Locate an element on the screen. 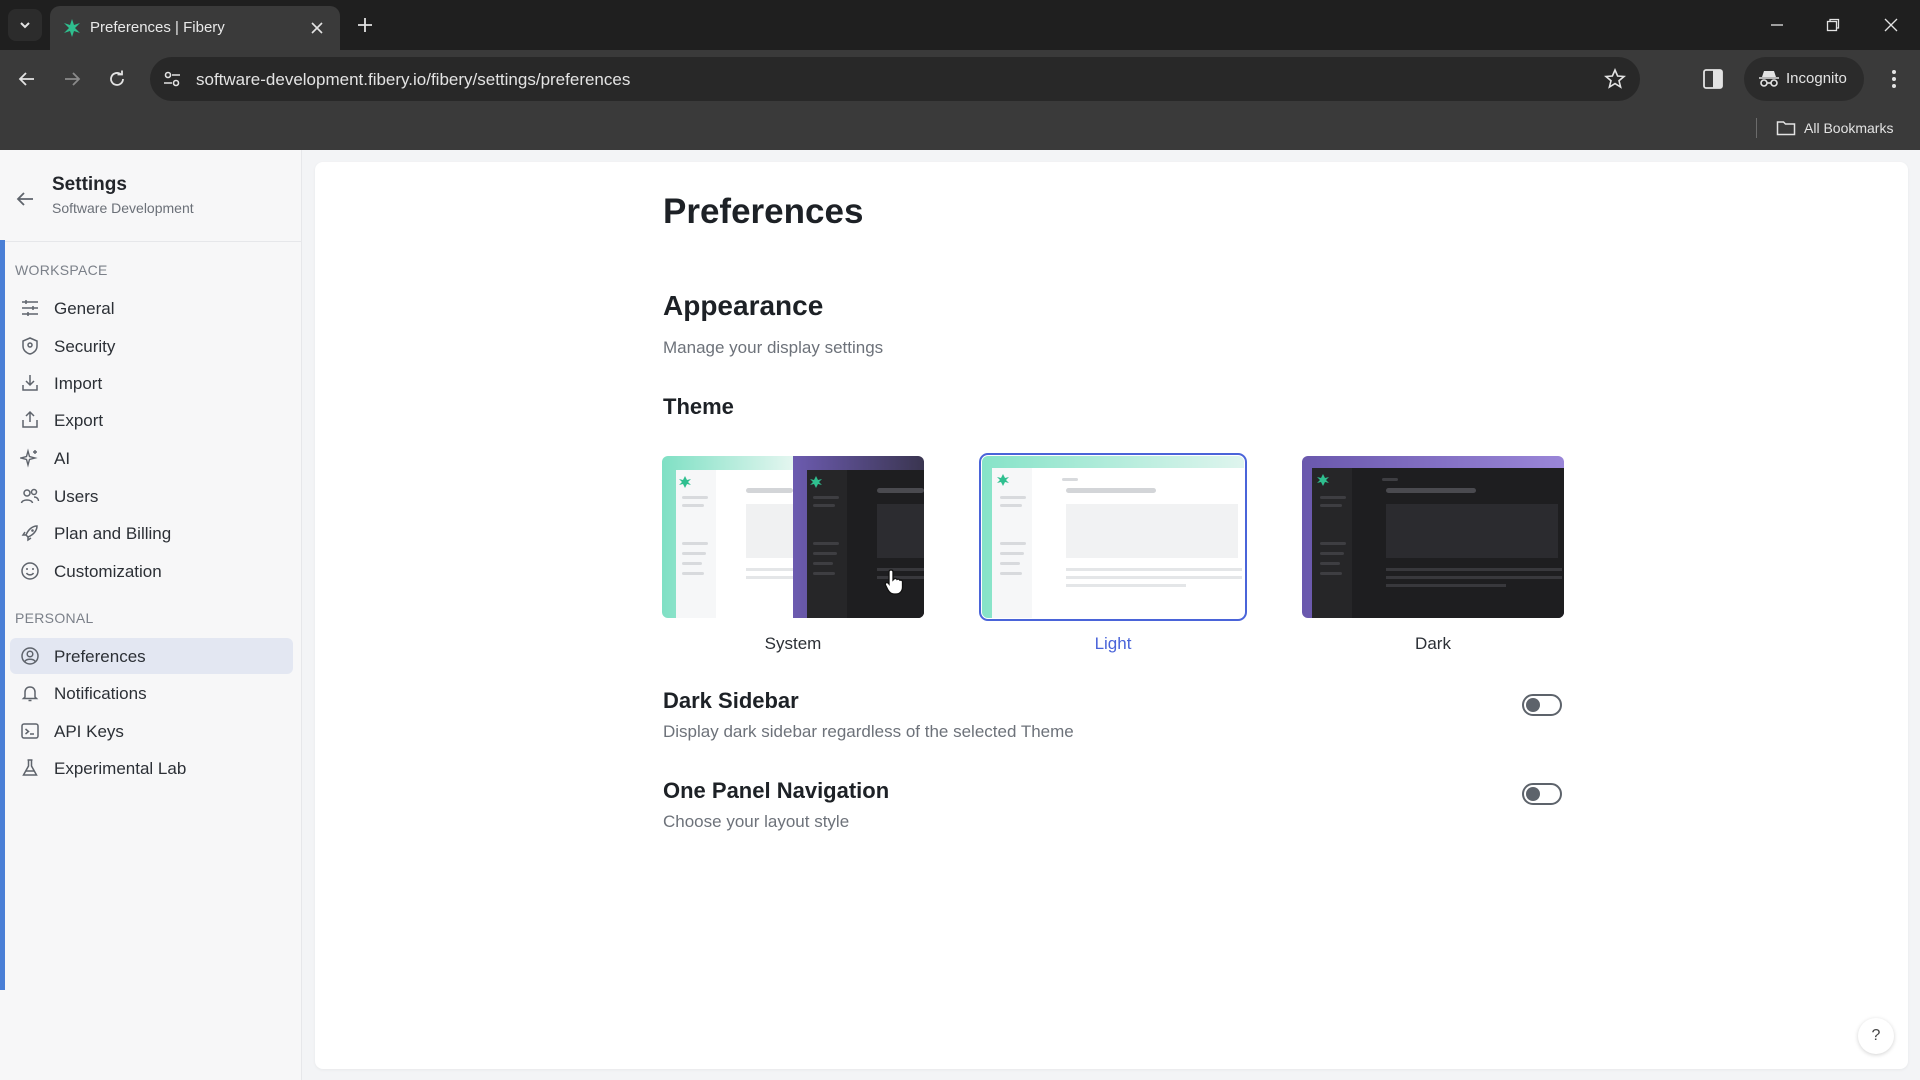  bell-icon is located at coordinates (30, 694).